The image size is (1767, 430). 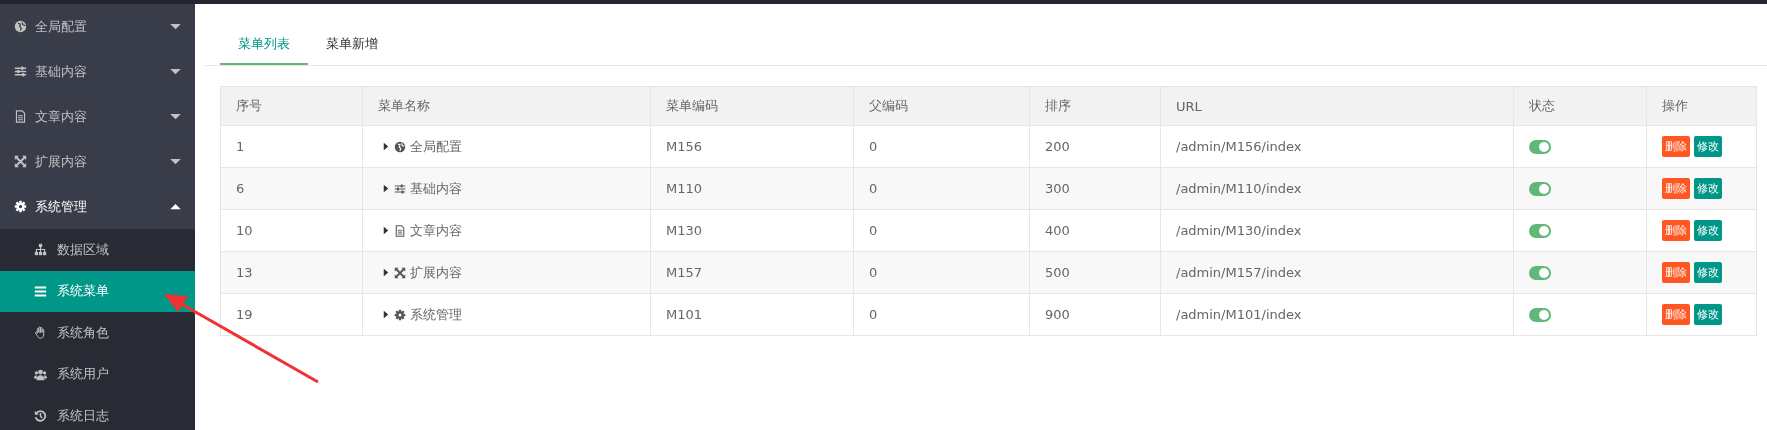 What do you see at coordinates (97, 291) in the screenshot?
I see `sidebar-subitem: 系统菜单` at bounding box center [97, 291].